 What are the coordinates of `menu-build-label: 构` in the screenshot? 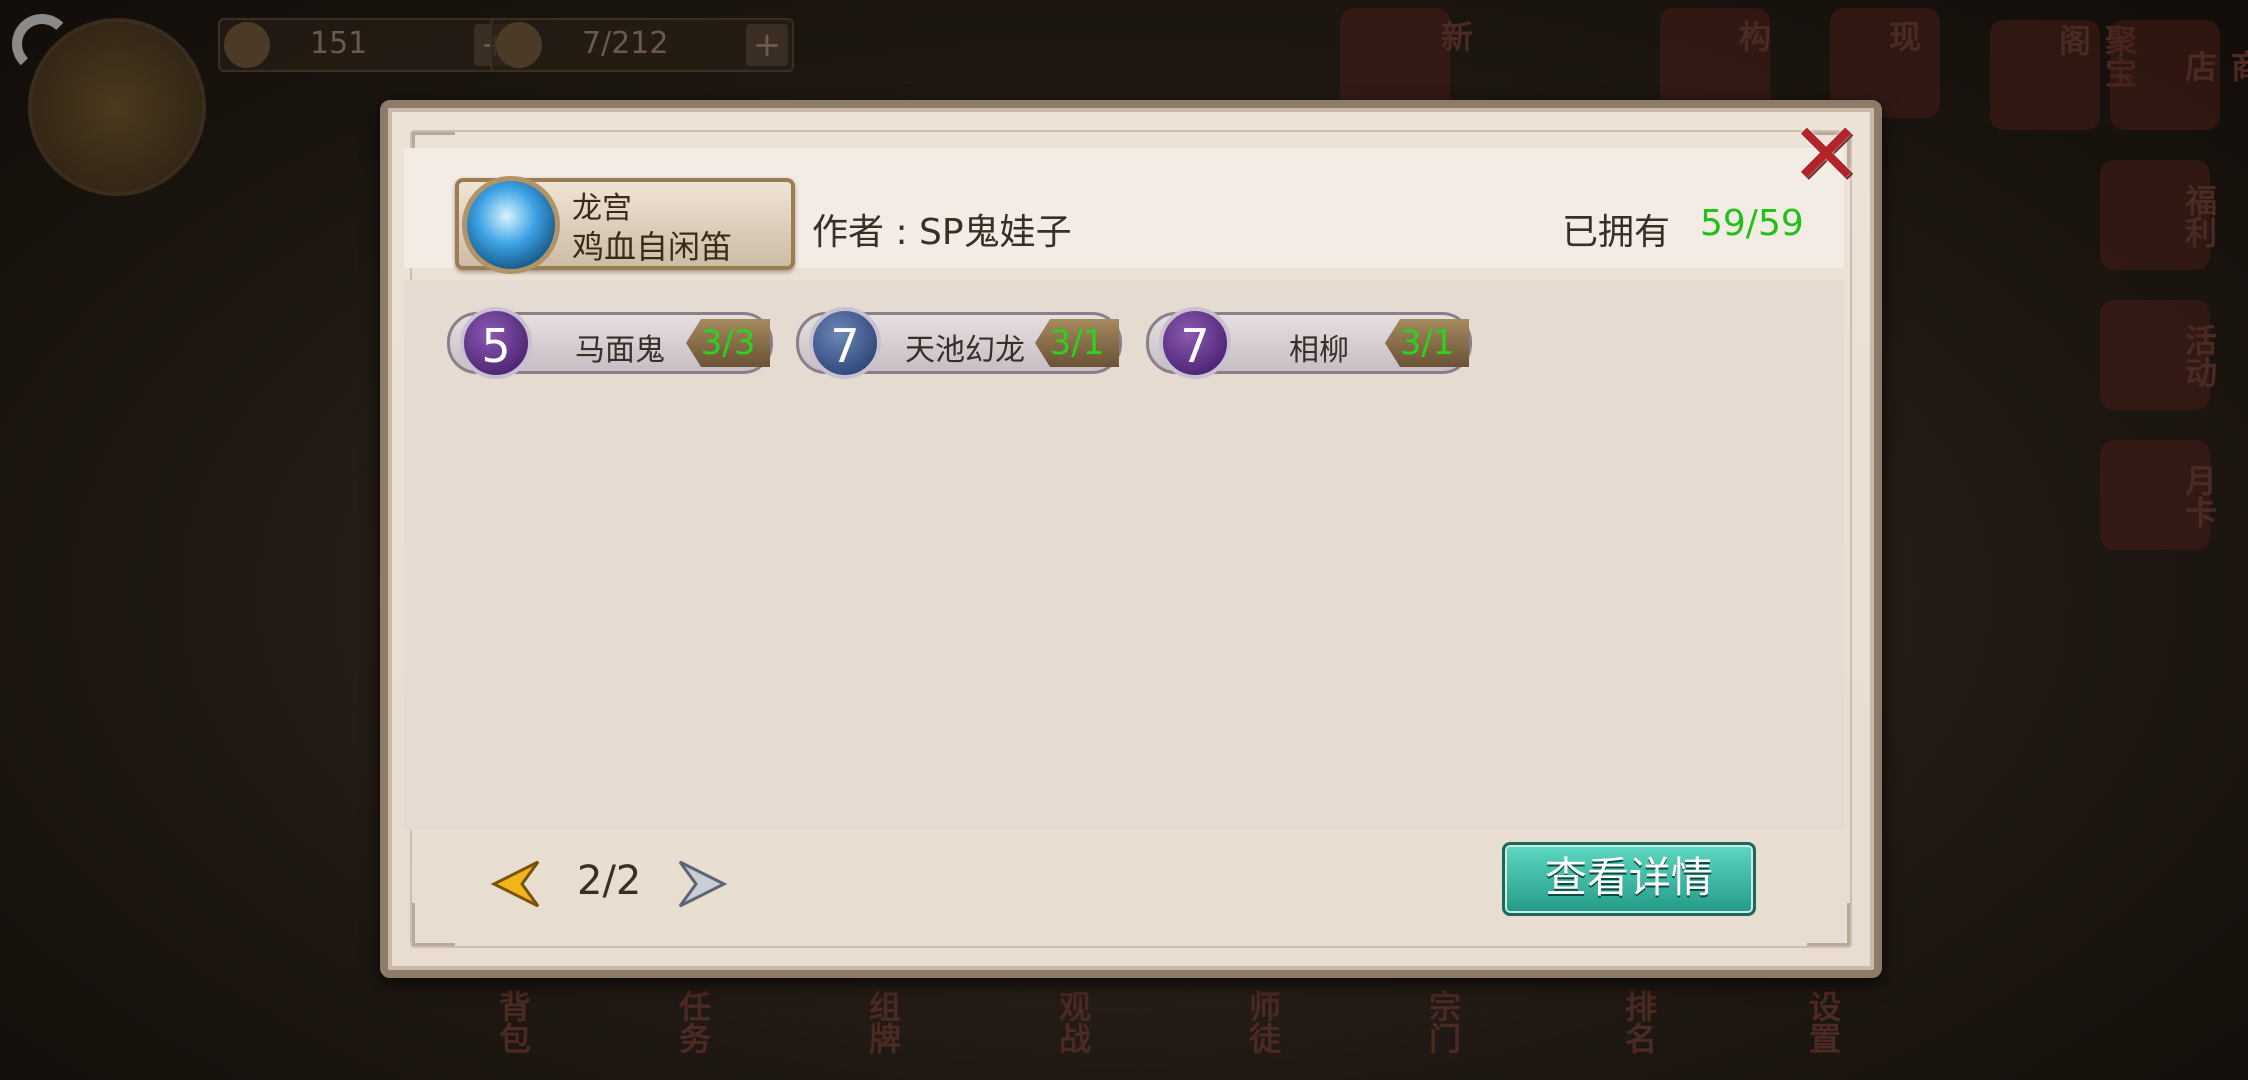 It's located at (1753, 36).